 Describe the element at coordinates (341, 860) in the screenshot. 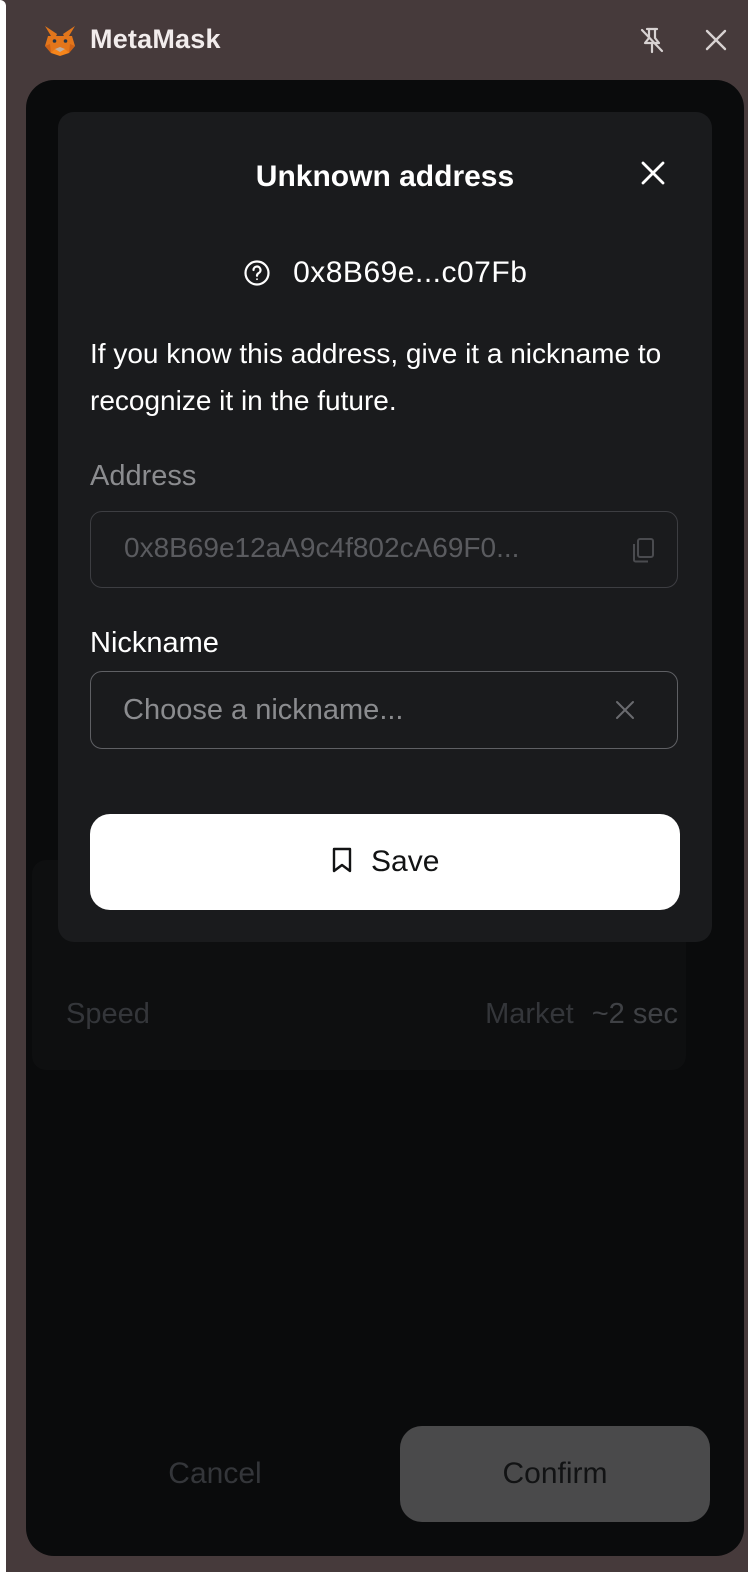

I see `bookmark-icon` at that location.